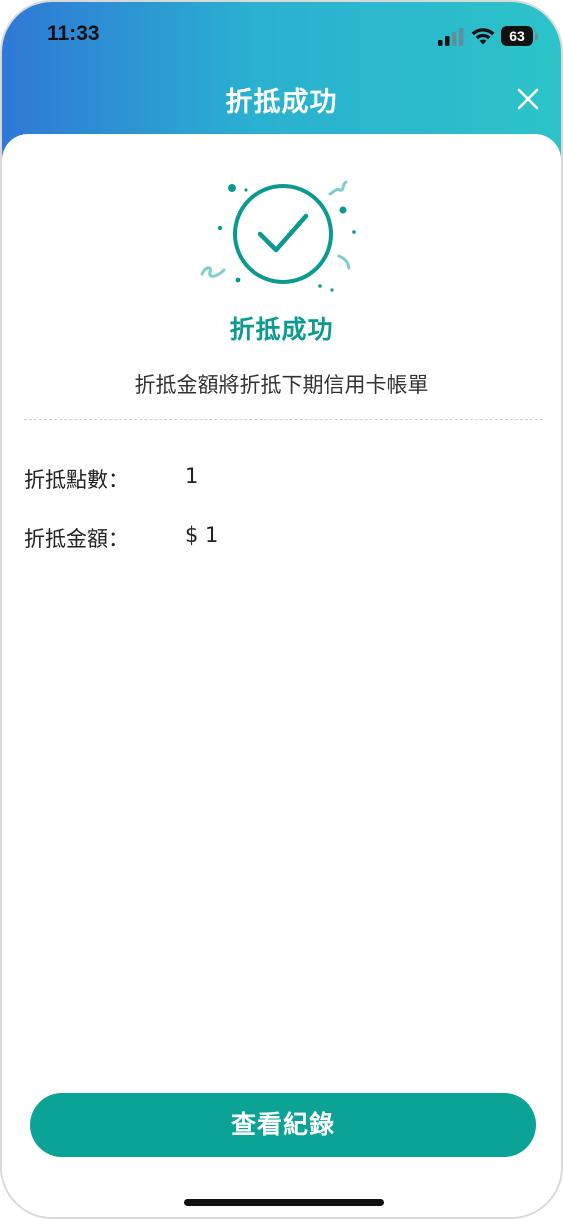 The width and height of the screenshot is (563, 1219). I want to click on points-row: 折抵點數： 1, so click(283, 479).